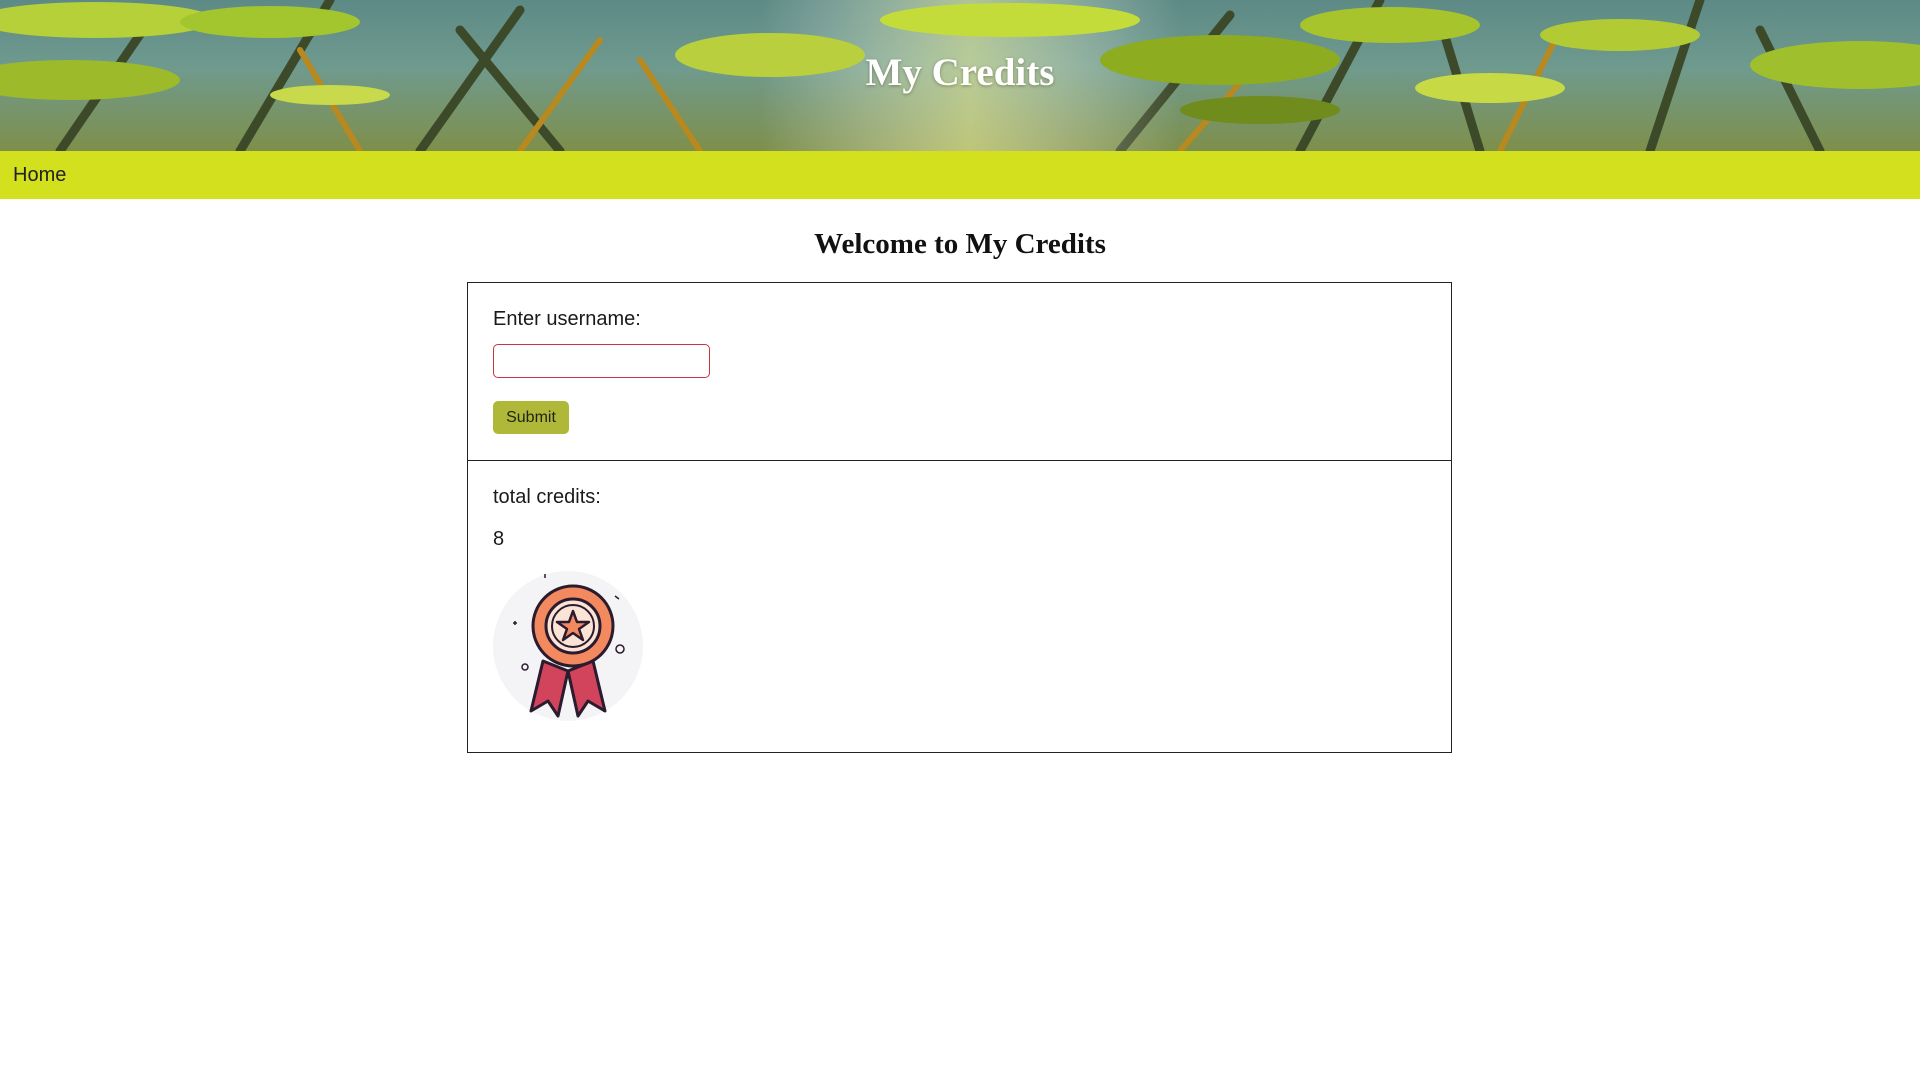  Describe the element at coordinates (531, 417) in the screenshot. I see `submit-button: Submit` at that location.